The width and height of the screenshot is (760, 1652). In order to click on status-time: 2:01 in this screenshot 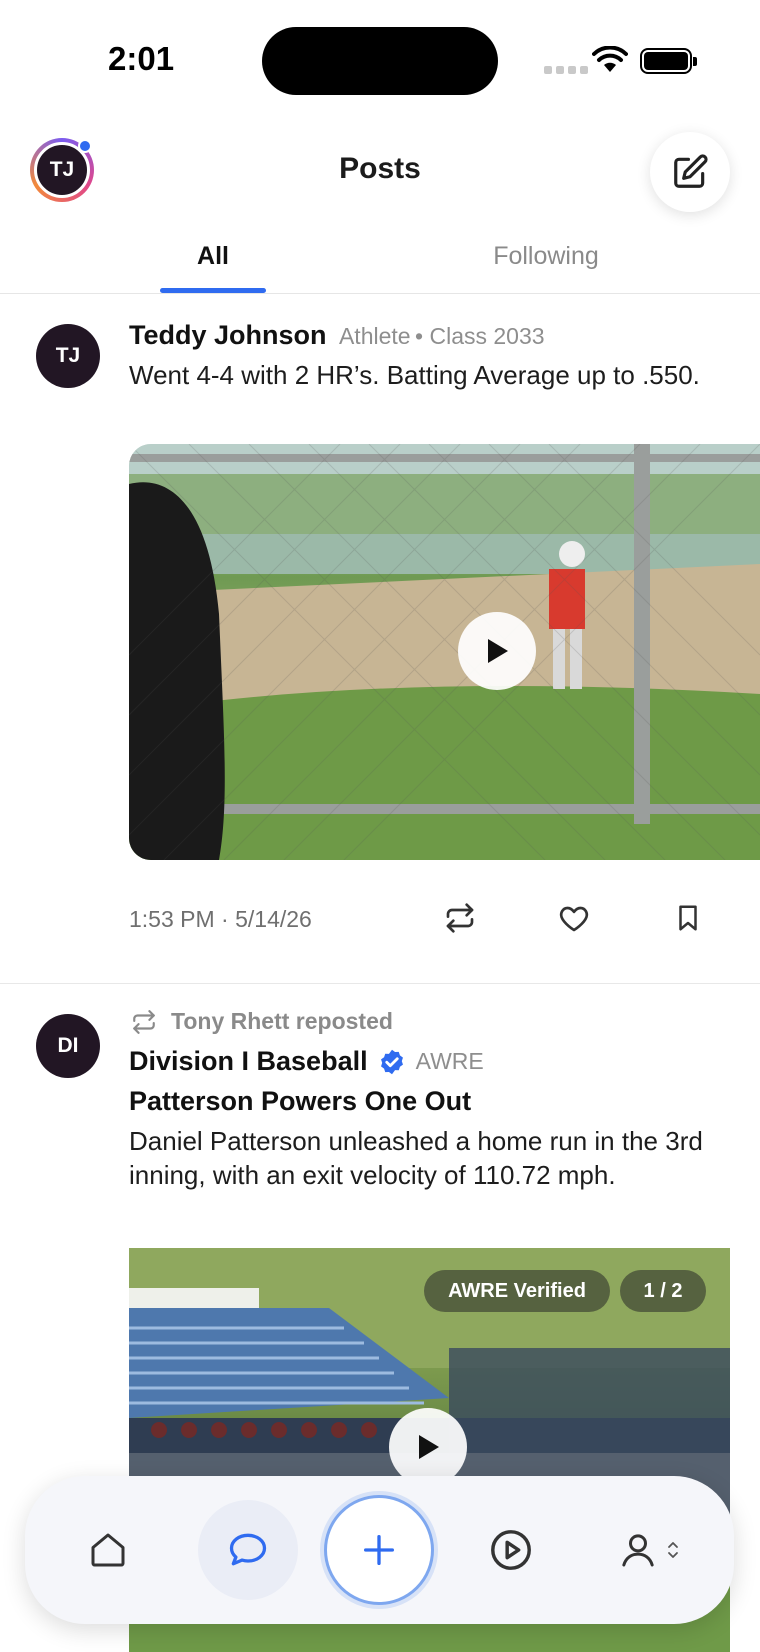, I will do `click(141, 58)`.